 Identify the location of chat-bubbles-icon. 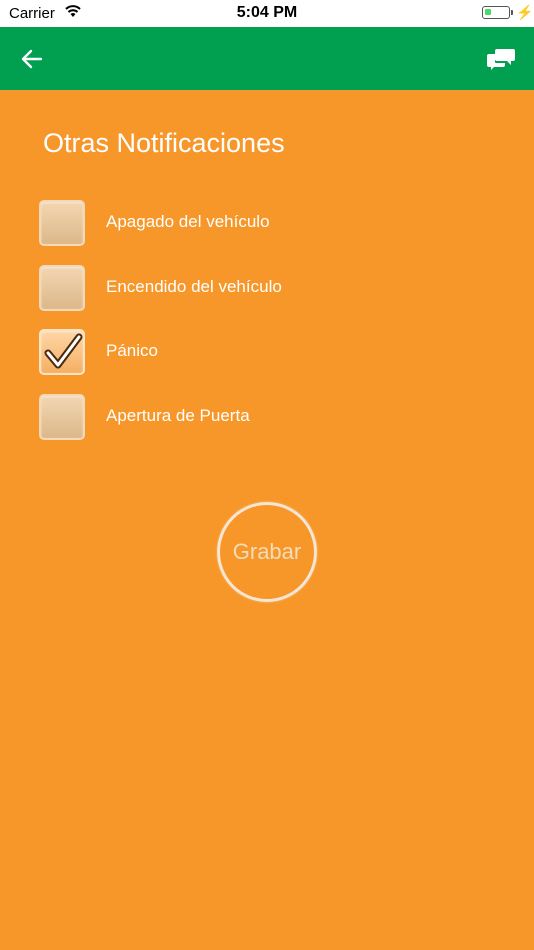
(501, 59).